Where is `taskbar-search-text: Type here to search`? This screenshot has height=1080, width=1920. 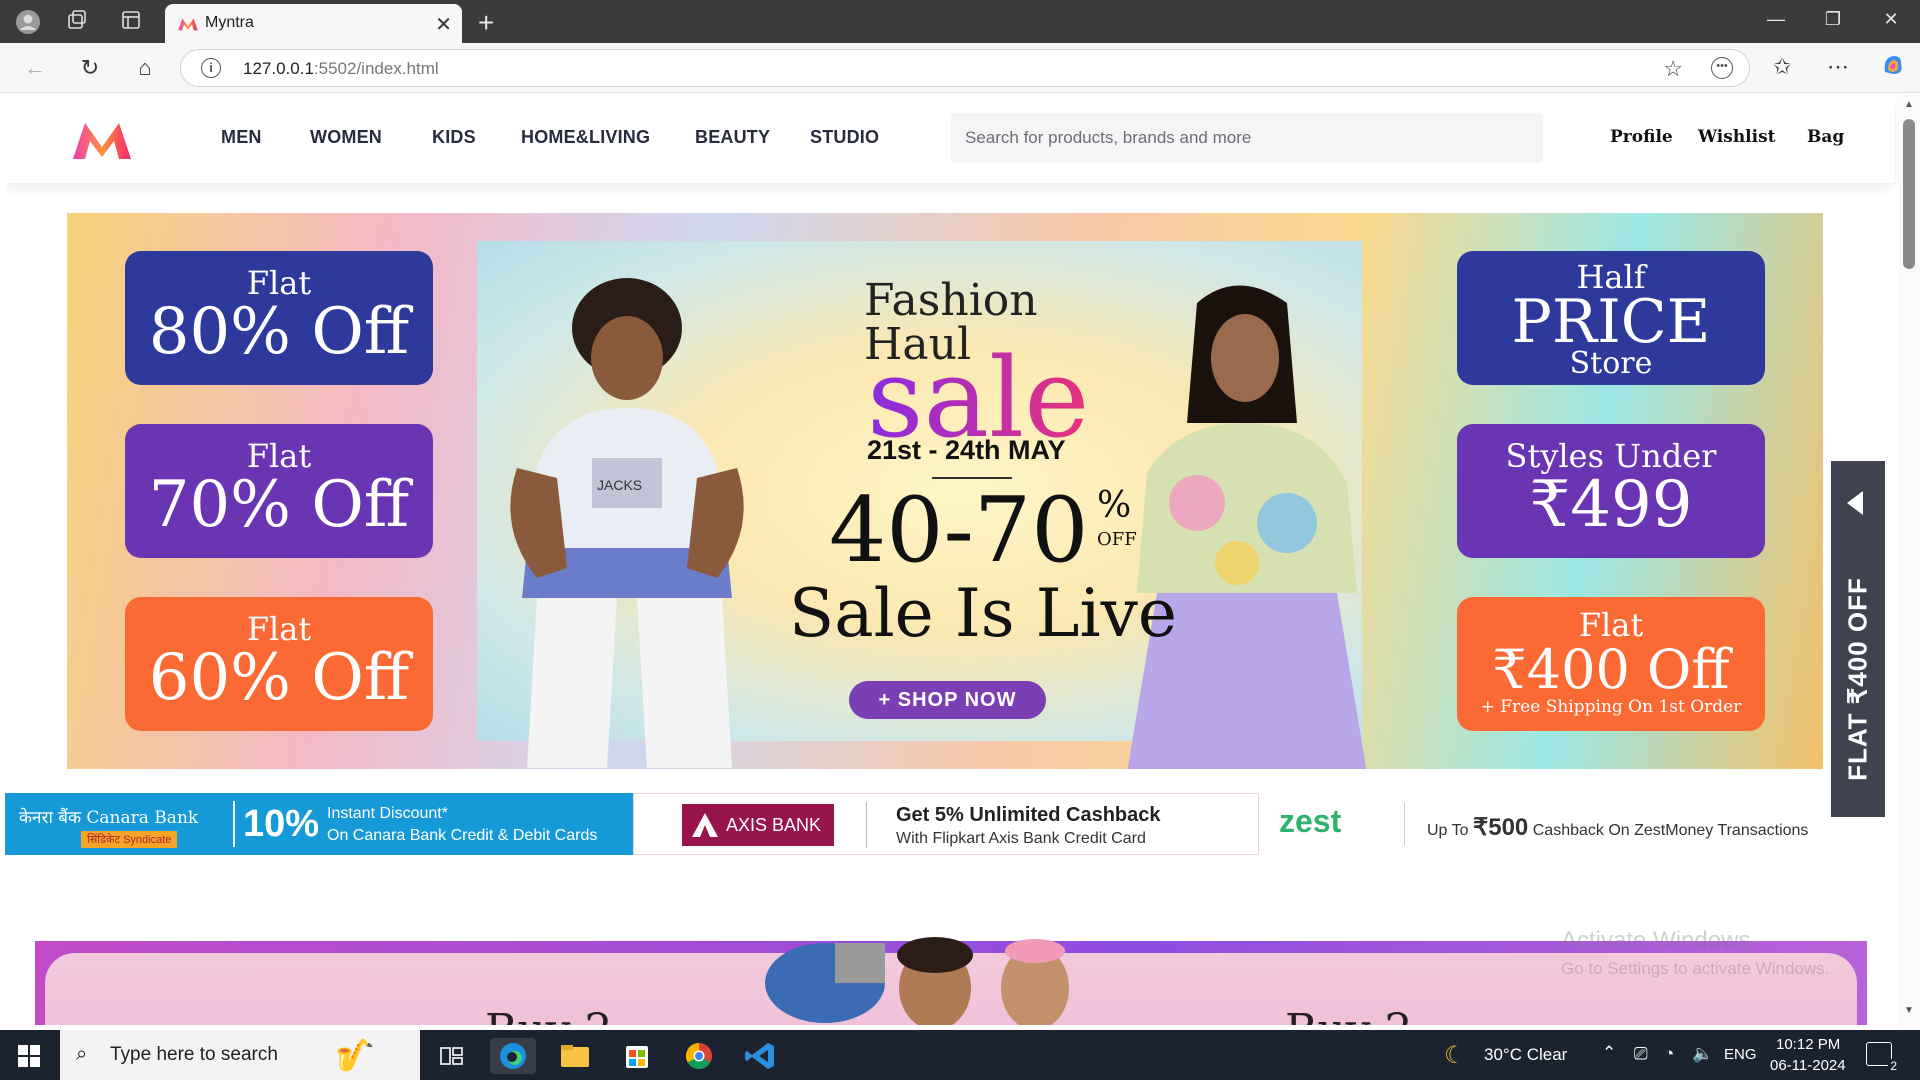
taskbar-search-text: Type here to search is located at coordinates (194, 1054).